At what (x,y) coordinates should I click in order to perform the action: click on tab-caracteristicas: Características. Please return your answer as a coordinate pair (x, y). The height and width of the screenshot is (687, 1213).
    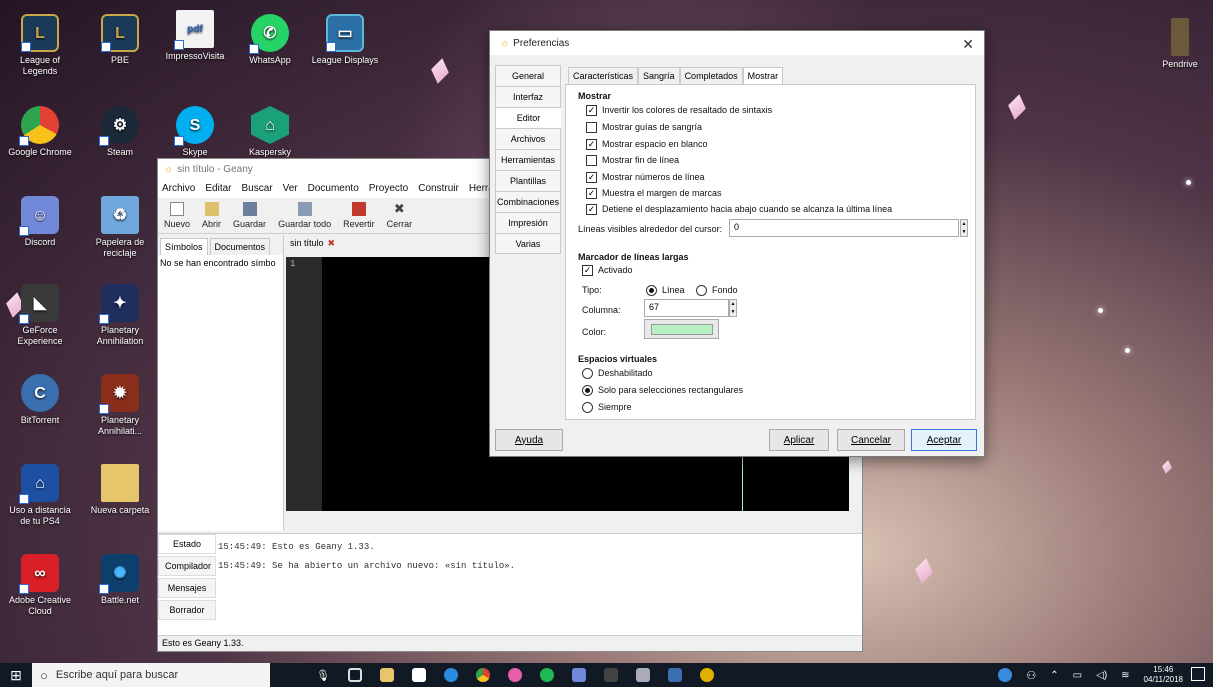
    Looking at the image, I should click on (603, 75).